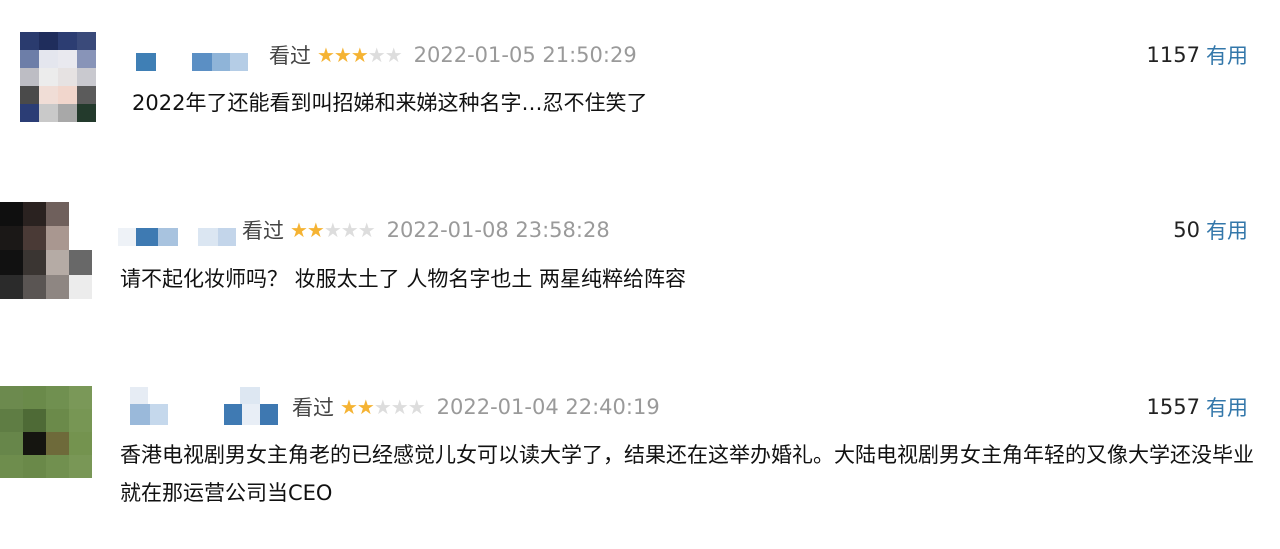 The height and width of the screenshot is (549, 1280). I want to click on vote-count: 50, so click(1186, 230).